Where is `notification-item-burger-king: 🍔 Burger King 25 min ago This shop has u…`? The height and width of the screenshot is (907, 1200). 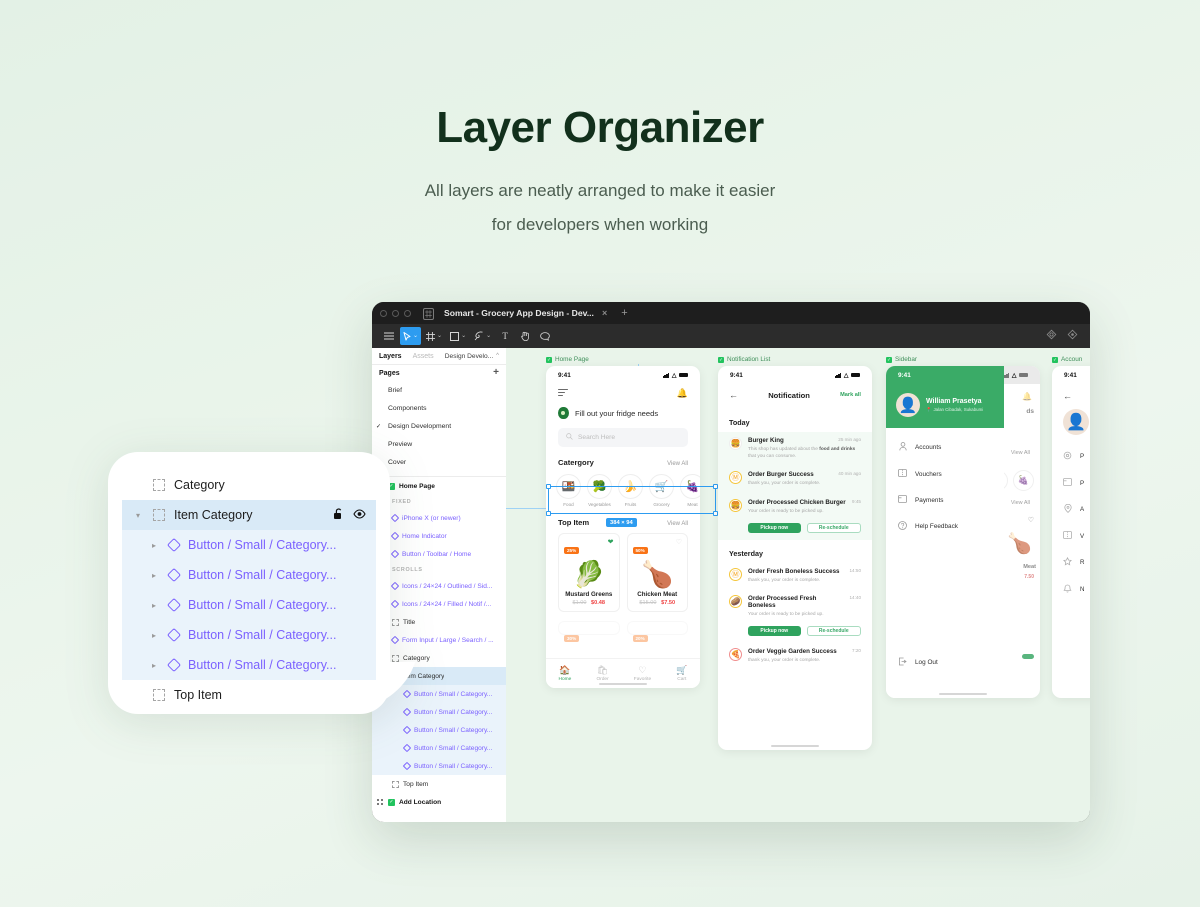
notification-item-burger-king: 🍔 Burger King 25 min ago This shop has u… is located at coordinates (795, 449).